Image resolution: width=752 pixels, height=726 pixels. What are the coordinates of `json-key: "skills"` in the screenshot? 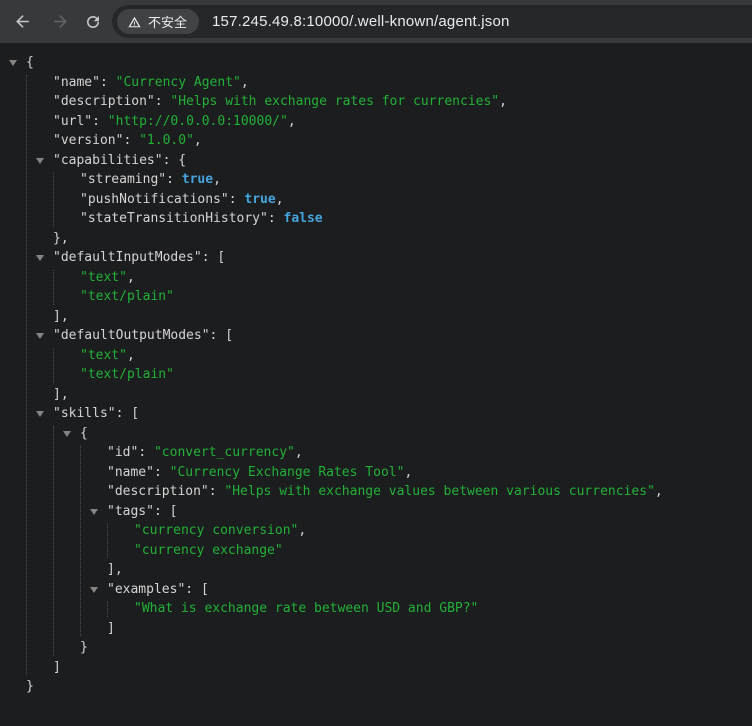 It's located at (84, 413).